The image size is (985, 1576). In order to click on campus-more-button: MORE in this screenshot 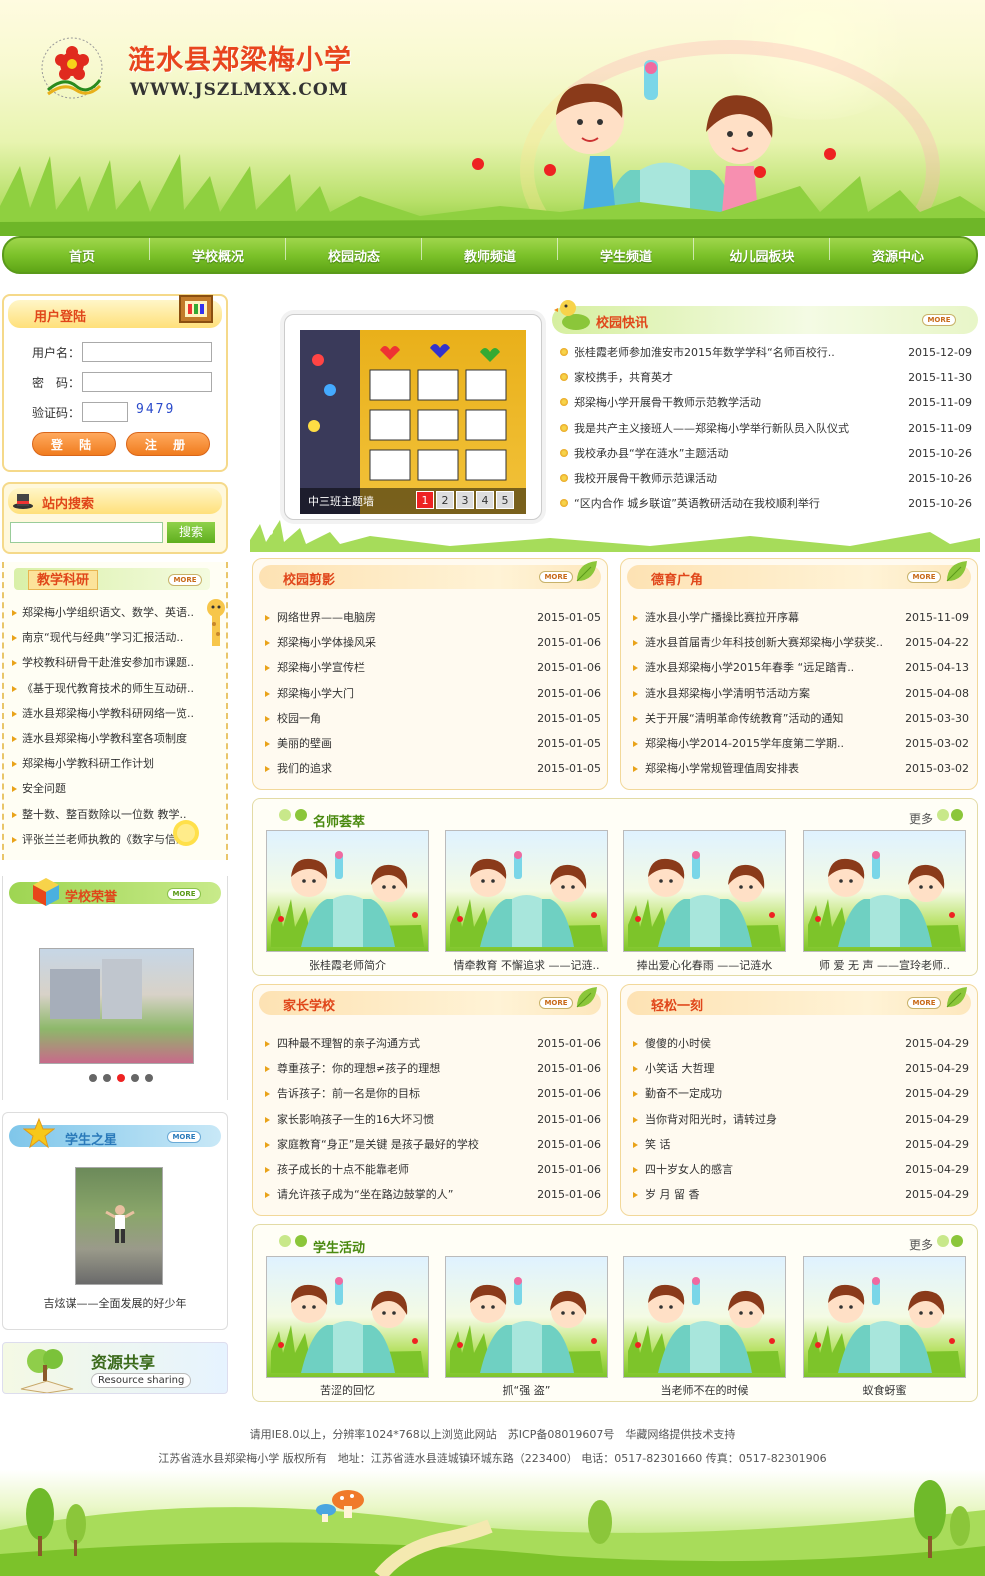, I will do `click(556, 577)`.